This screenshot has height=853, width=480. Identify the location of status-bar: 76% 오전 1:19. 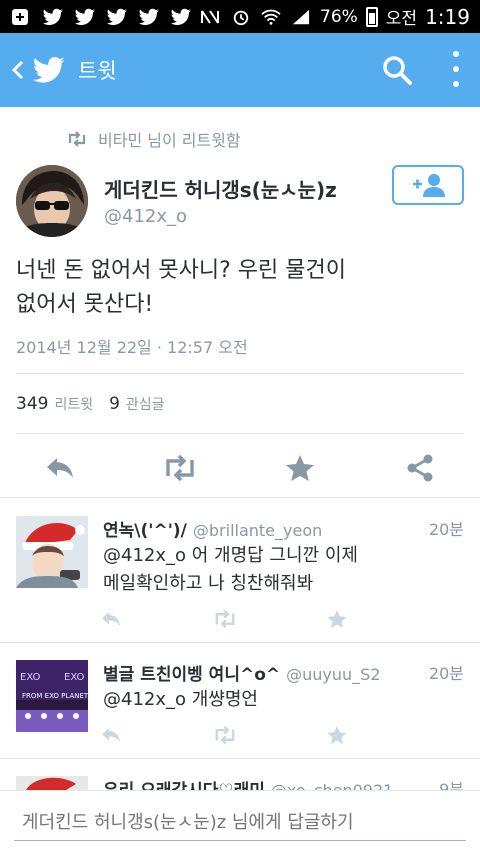
(240, 16).